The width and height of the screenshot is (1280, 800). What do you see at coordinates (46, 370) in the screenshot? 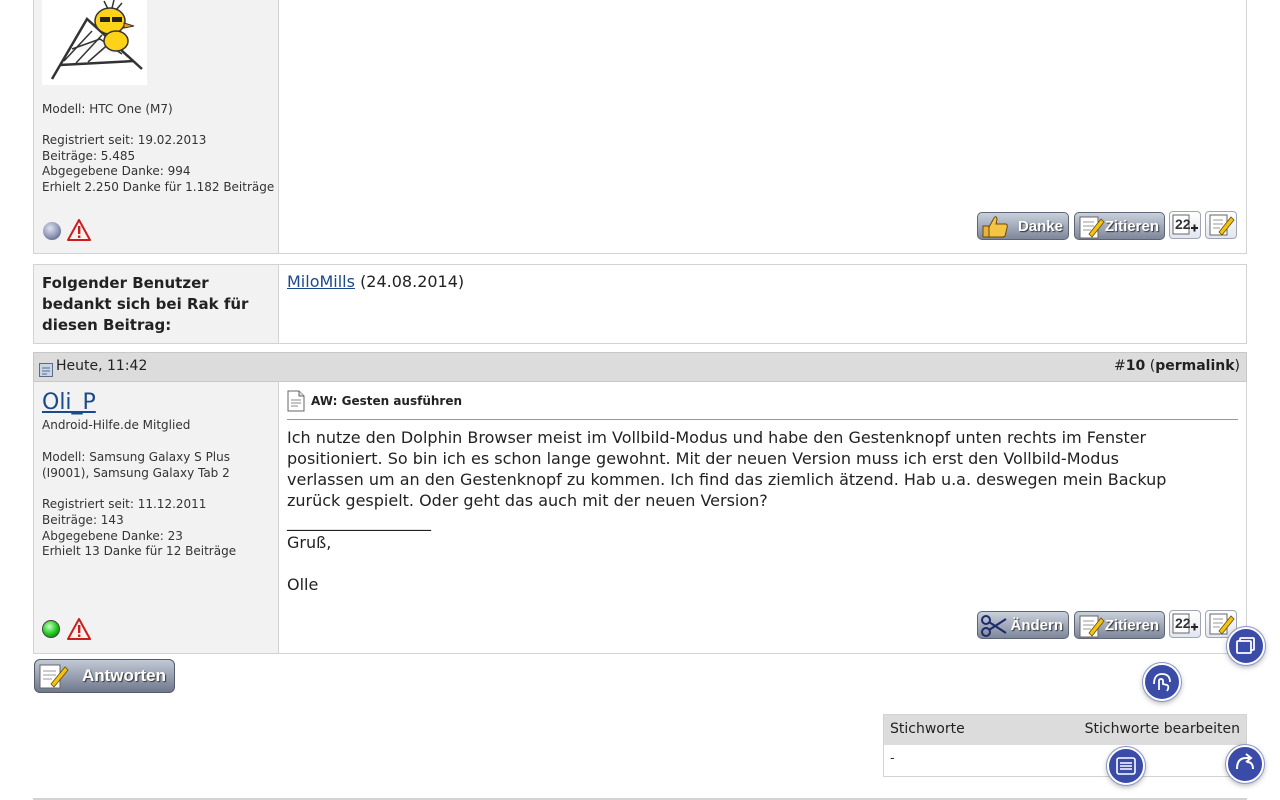
I see `post-status-icon` at bounding box center [46, 370].